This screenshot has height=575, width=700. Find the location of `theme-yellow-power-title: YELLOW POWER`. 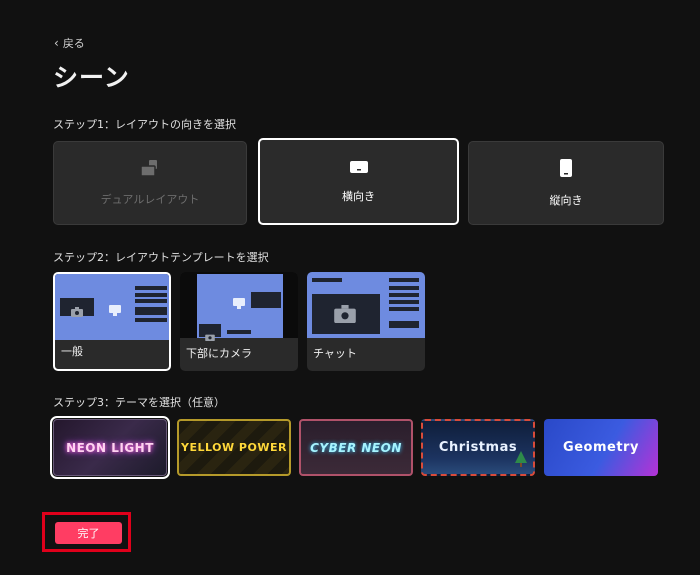

theme-yellow-power-title: YELLOW POWER is located at coordinates (234, 447).